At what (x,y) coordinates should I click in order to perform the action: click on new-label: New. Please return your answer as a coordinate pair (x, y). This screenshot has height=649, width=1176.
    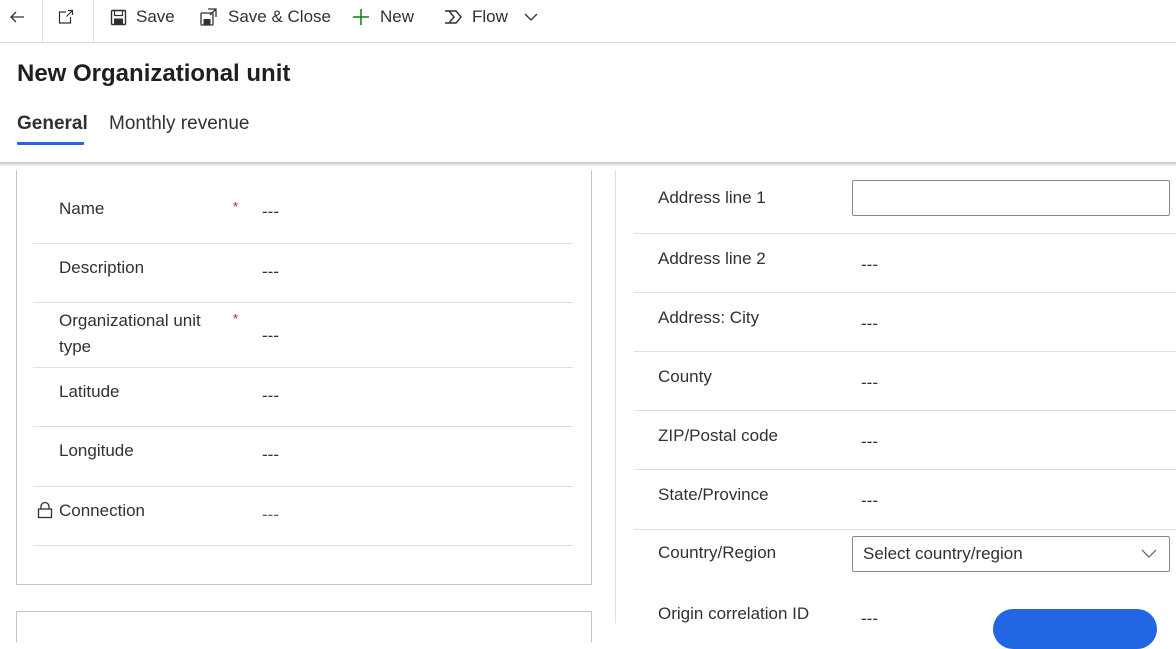
    Looking at the image, I should click on (397, 16).